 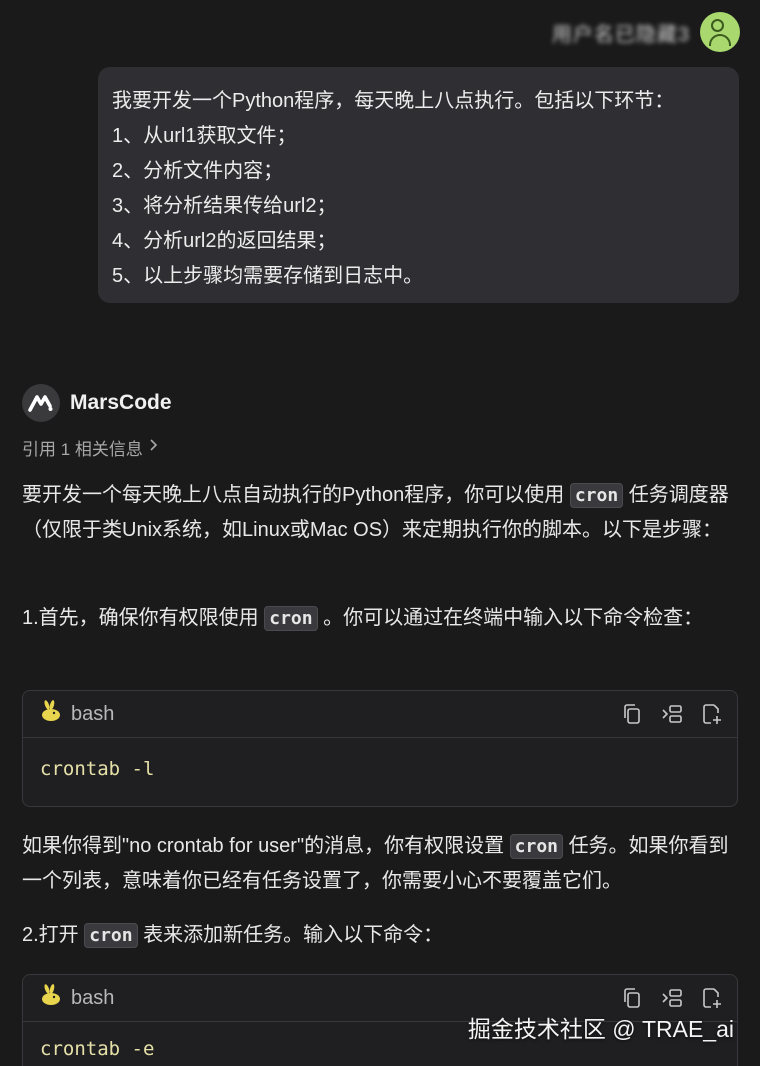 I want to click on step1-text: 。你可以通过在终端中输入以下命令检查：, so click(x=513, y=618).